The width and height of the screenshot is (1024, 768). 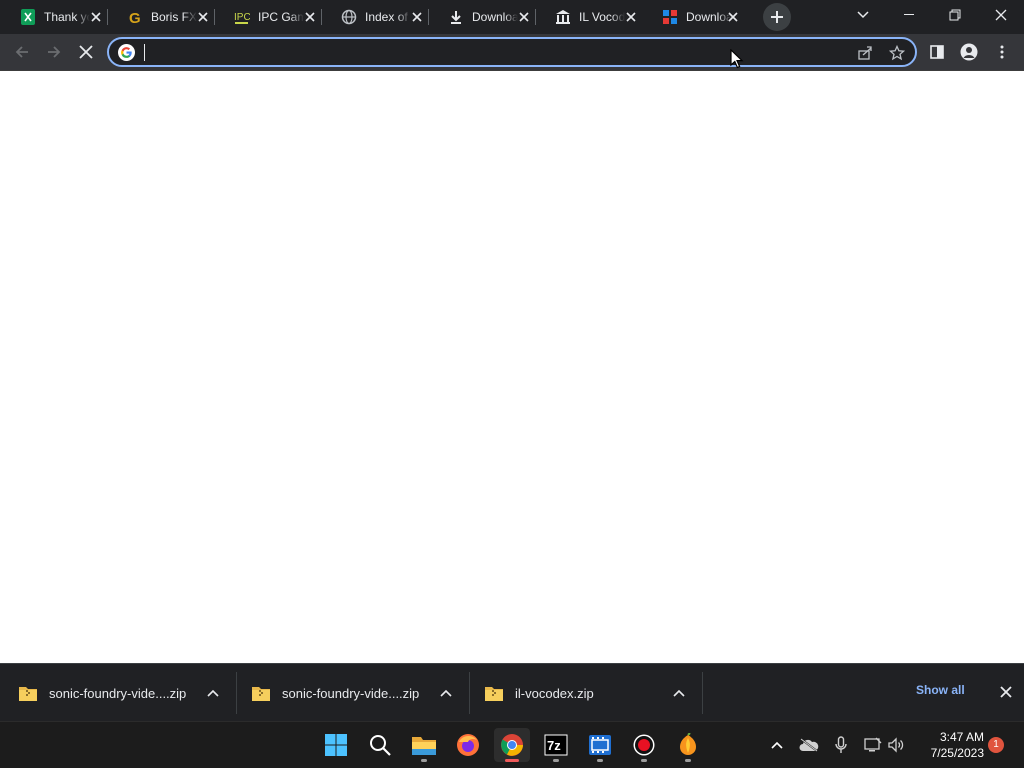 I want to click on stop-x-icon, so click(x=86, y=52).